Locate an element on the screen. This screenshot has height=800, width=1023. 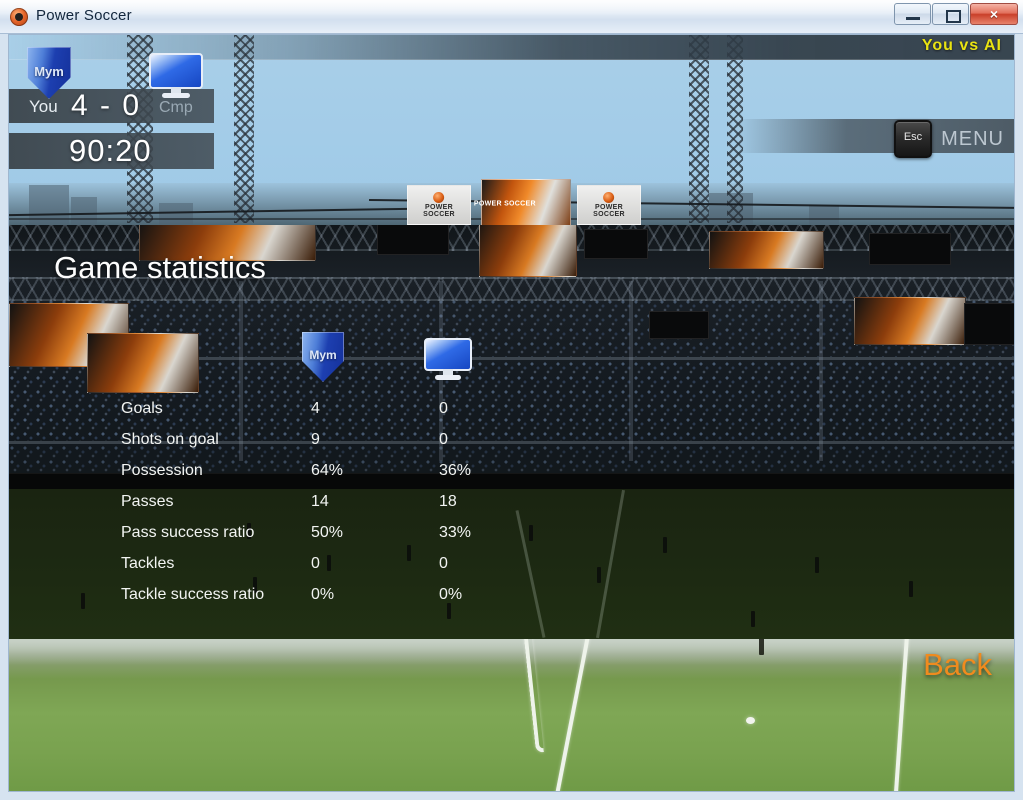
stat-home-value: 0 is located at coordinates (315, 563).